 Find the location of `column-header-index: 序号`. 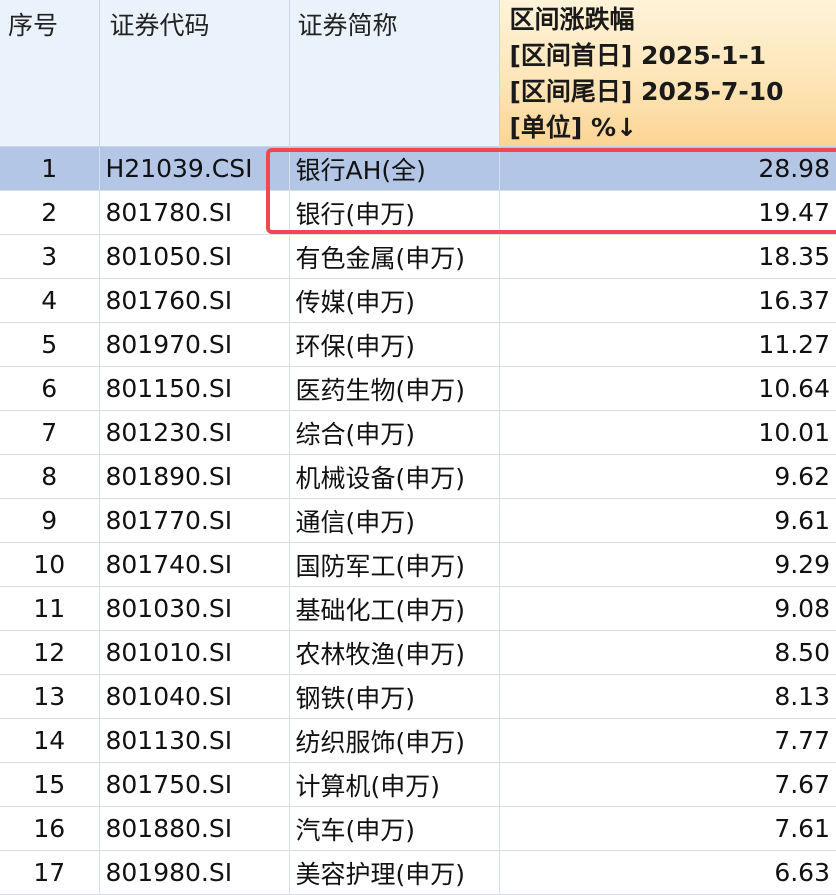

column-header-index: 序号 is located at coordinates (49, 73).